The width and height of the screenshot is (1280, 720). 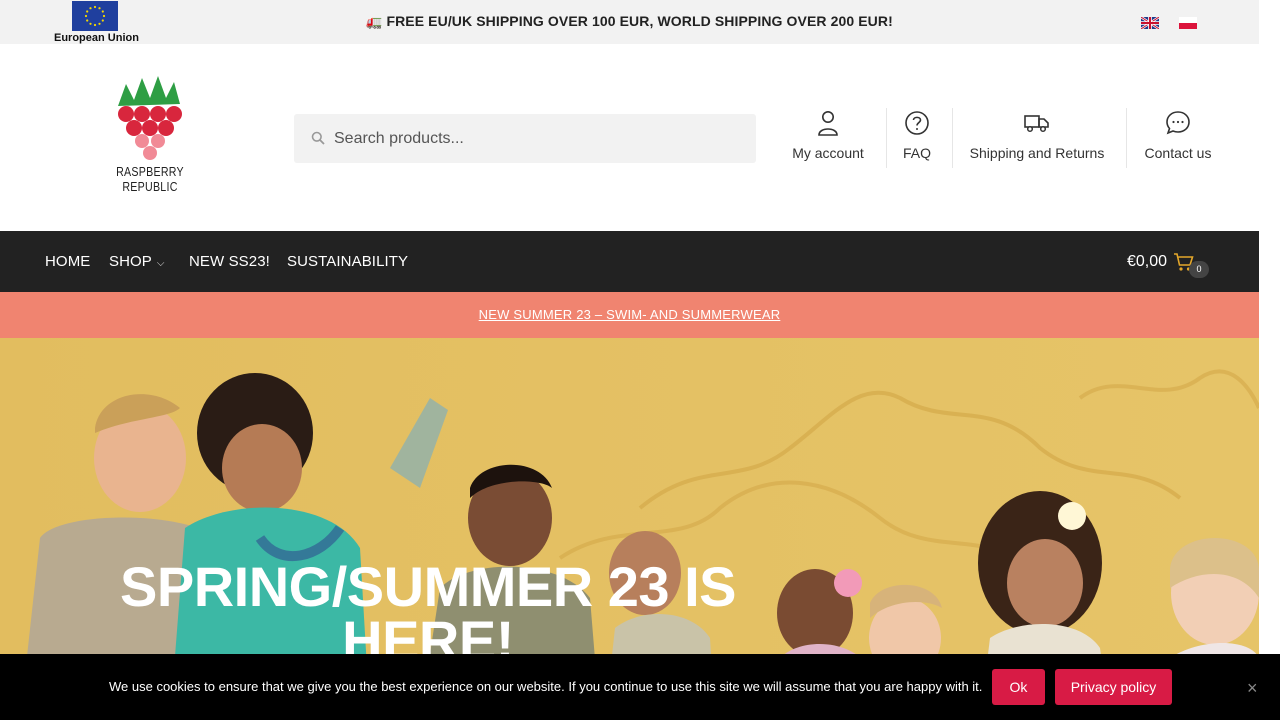 I want to click on announcement-bar: NEW SUMMER 23 – SWIM- AND SUMMERWEAR, so click(x=629, y=315).